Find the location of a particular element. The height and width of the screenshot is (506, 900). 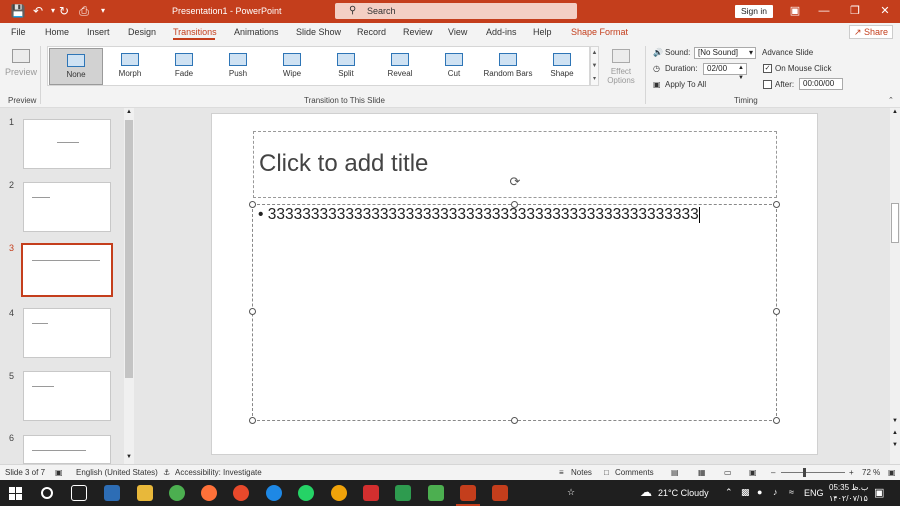

minimize-icon: — is located at coordinates (824, 11).